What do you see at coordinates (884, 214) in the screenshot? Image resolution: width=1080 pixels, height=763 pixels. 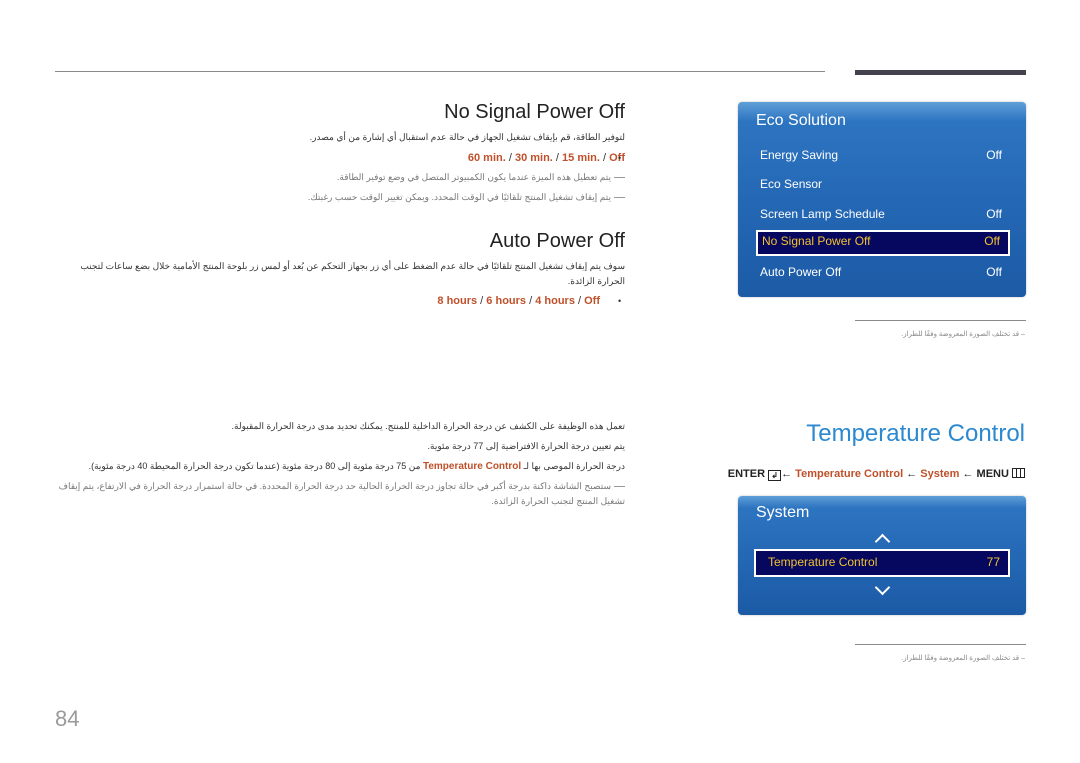 I see `menu-item-screen-lamp-schedule: Screen Lamp Schedule Off` at bounding box center [884, 214].